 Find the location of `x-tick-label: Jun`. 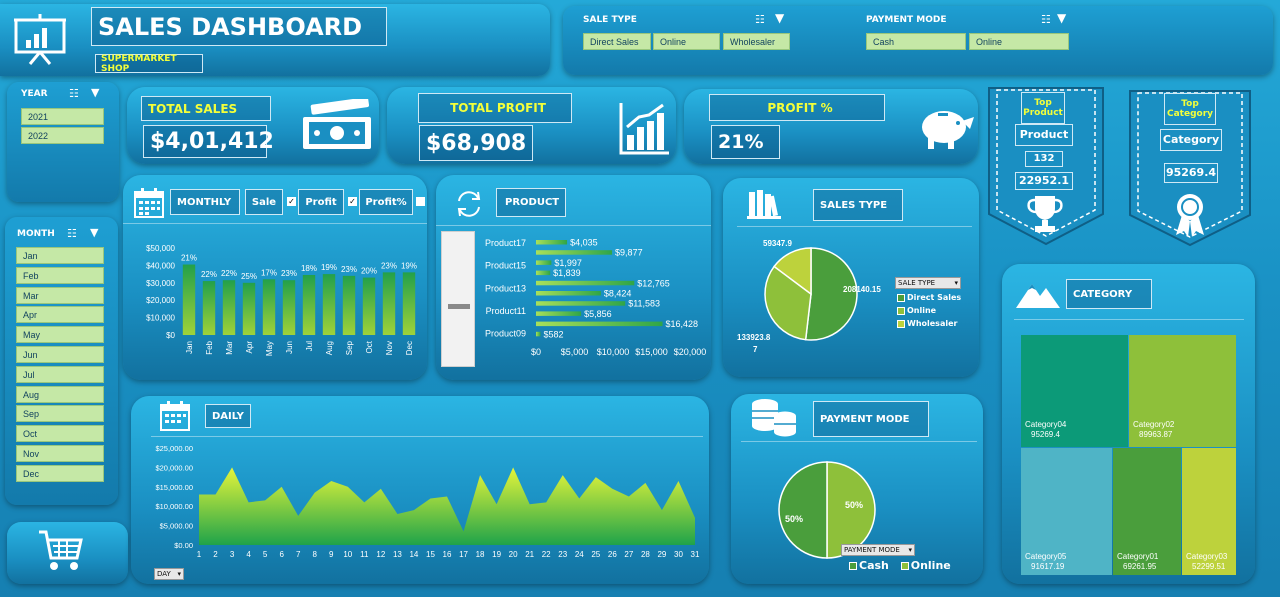

x-tick-label: Jun is located at coordinates (289, 347).